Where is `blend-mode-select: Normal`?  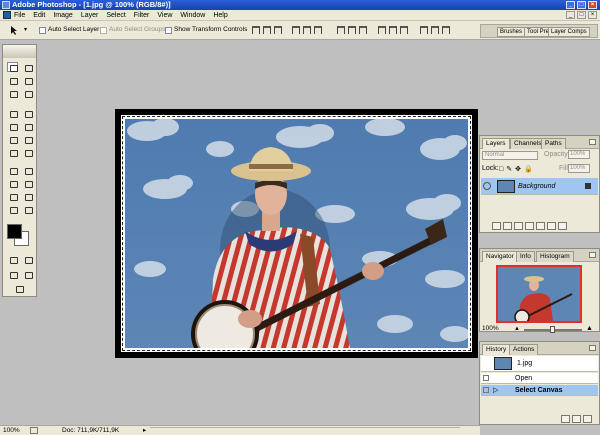 blend-mode-select: Normal is located at coordinates (510, 155).